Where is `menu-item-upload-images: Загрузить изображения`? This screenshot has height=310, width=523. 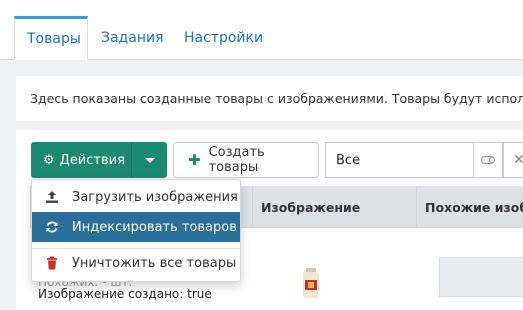
menu-item-upload-images: Загрузить изображения is located at coordinates (136, 197).